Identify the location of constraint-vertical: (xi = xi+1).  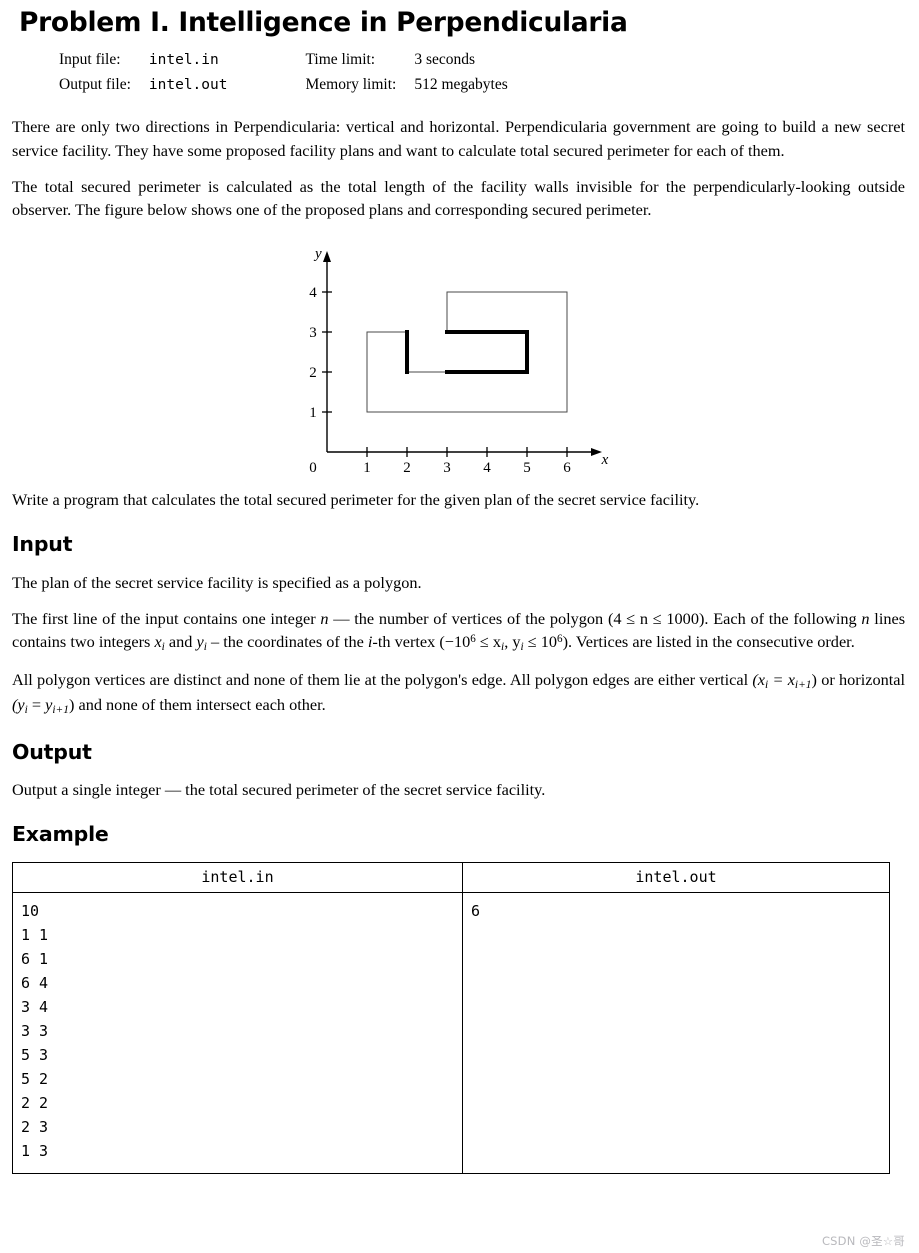
(784, 681).